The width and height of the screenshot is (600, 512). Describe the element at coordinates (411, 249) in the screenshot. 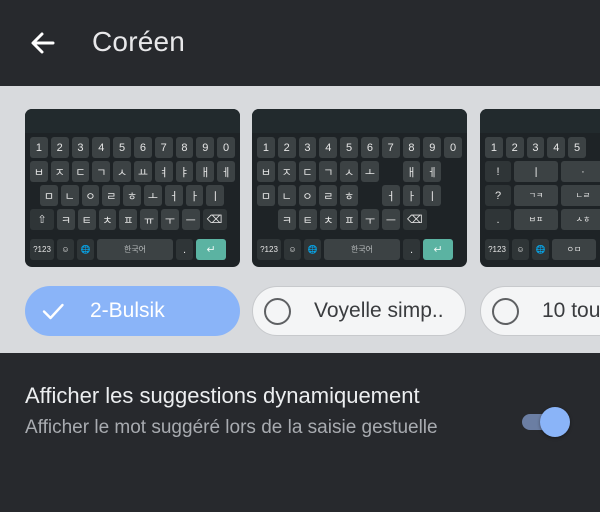

I see `period-key: .` at that location.